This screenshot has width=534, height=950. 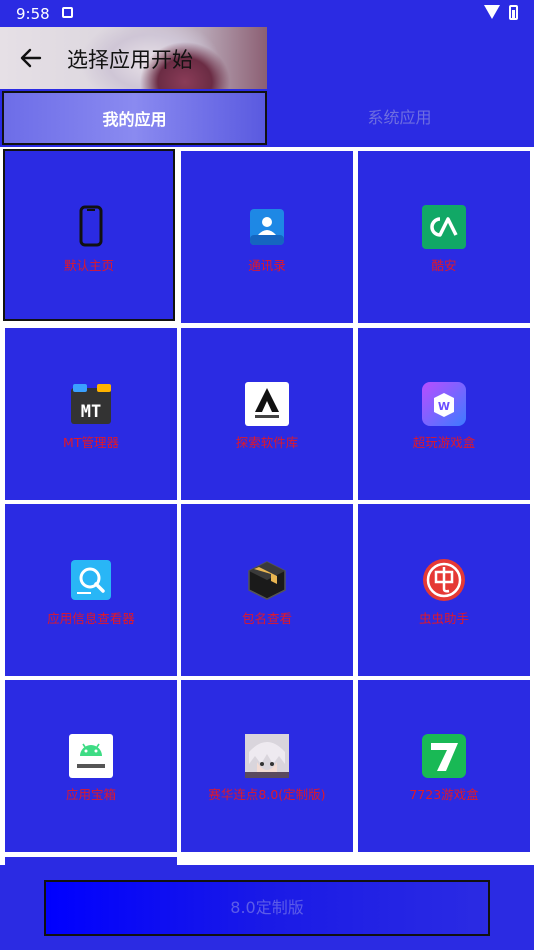 What do you see at coordinates (266, 618) in the screenshot?
I see `app-label: 包名查看` at bounding box center [266, 618].